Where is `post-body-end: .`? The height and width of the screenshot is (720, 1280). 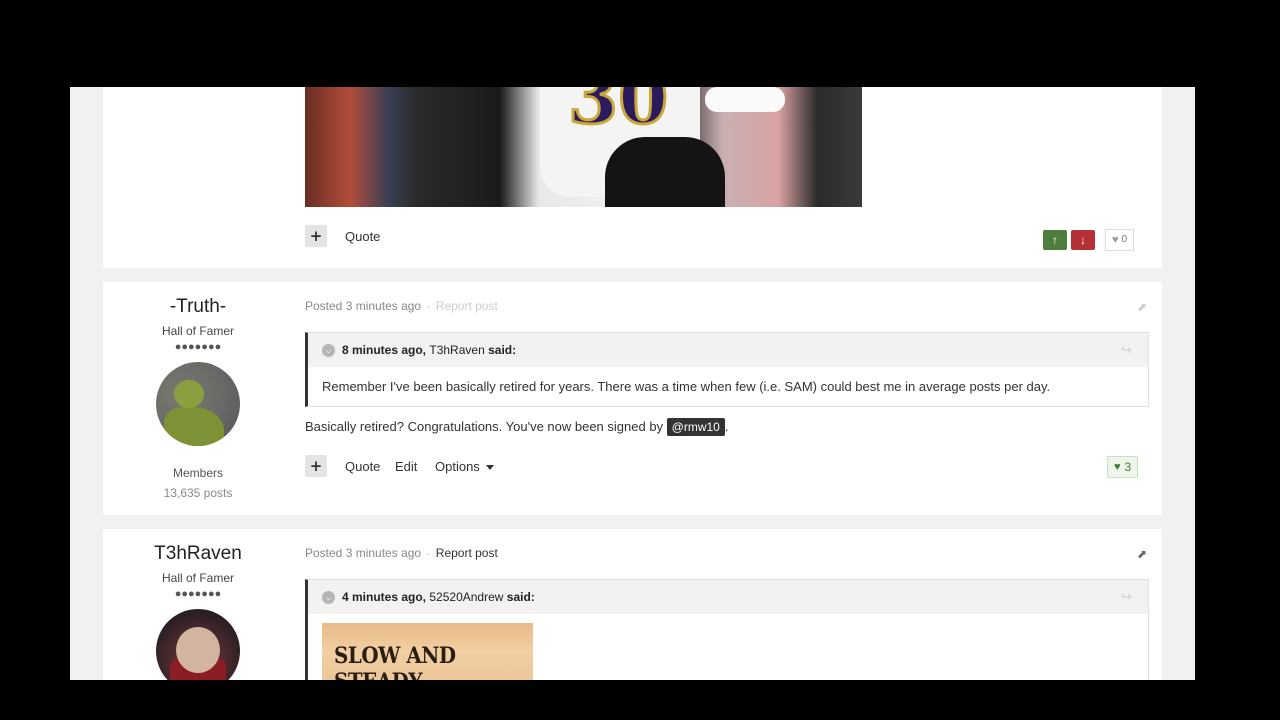
post-body-end: . is located at coordinates (726, 426).